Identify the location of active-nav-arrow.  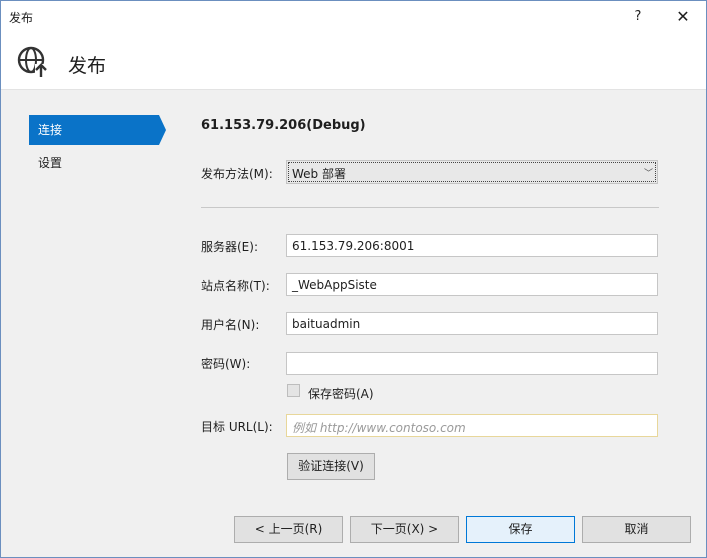
(162, 130).